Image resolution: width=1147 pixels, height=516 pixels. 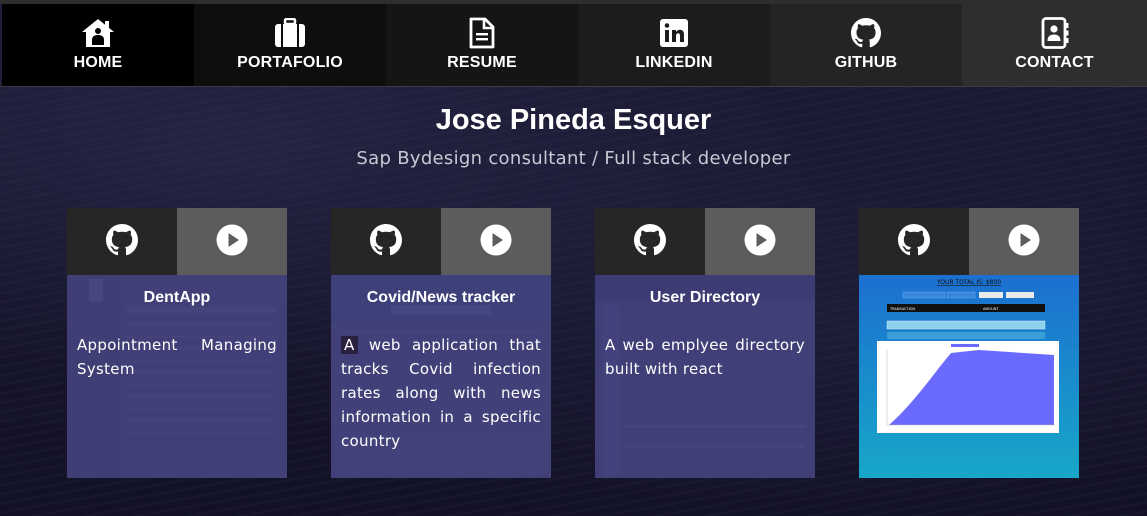 I want to click on nav-github-label: GITHUB, so click(x=866, y=62).